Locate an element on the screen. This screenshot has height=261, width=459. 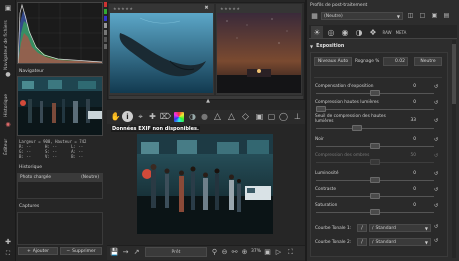
fullscreen-toggle-icon: ⛶ is located at coordinates (290, 252).